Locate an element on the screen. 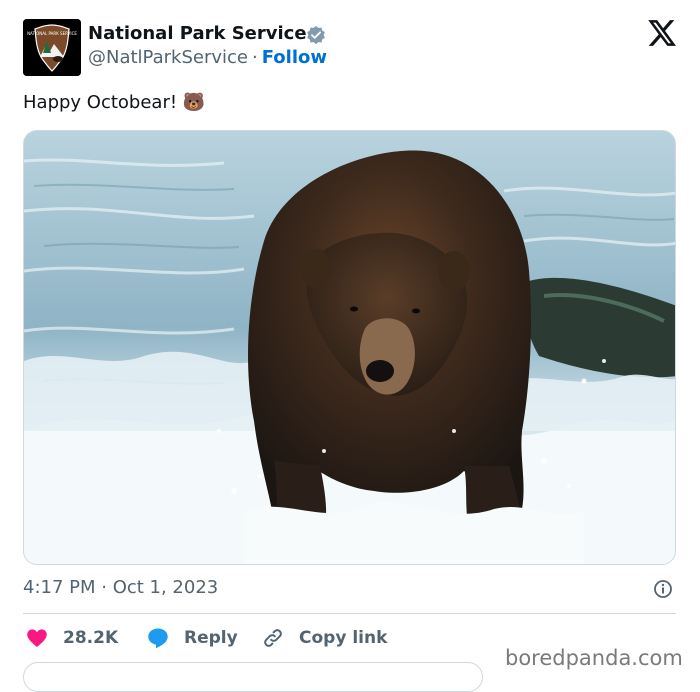 The image size is (700, 692). verified-badge-icon is located at coordinates (316, 35).